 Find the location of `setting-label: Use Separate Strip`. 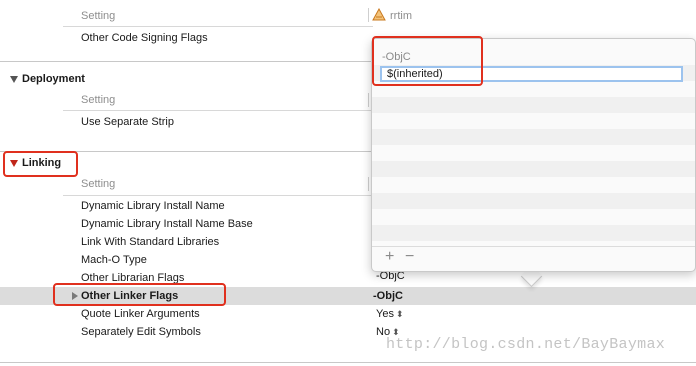

setting-label: Use Separate Strip is located at coordinates (127, 122).